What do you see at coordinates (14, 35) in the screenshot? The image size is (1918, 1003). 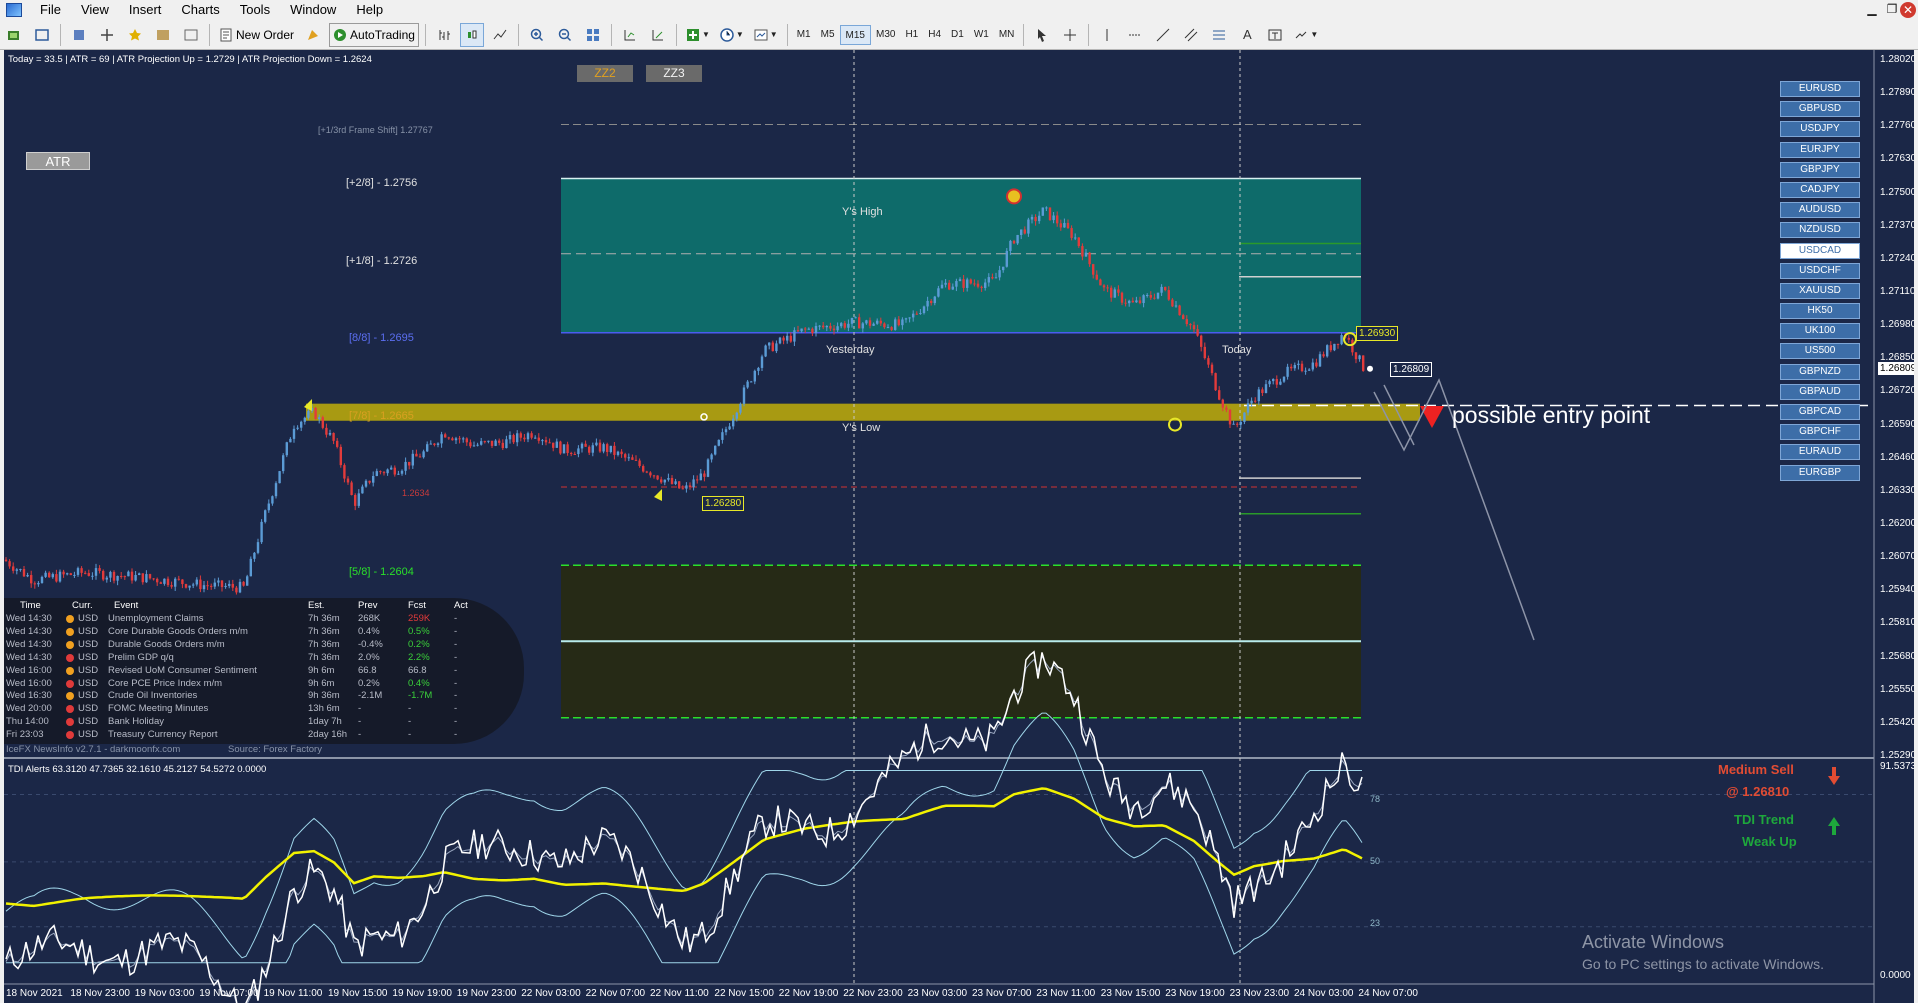 I see `new-chart-button` at bounding box center [14, 35].